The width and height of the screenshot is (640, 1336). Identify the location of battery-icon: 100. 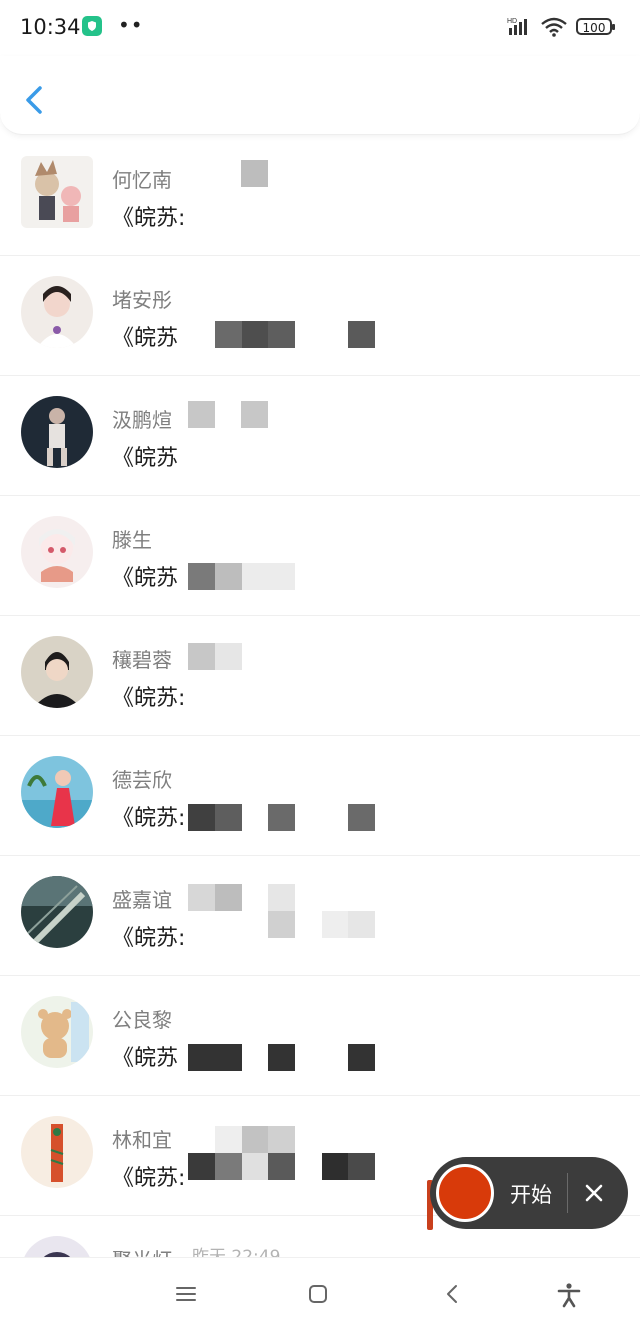
(595, 26).